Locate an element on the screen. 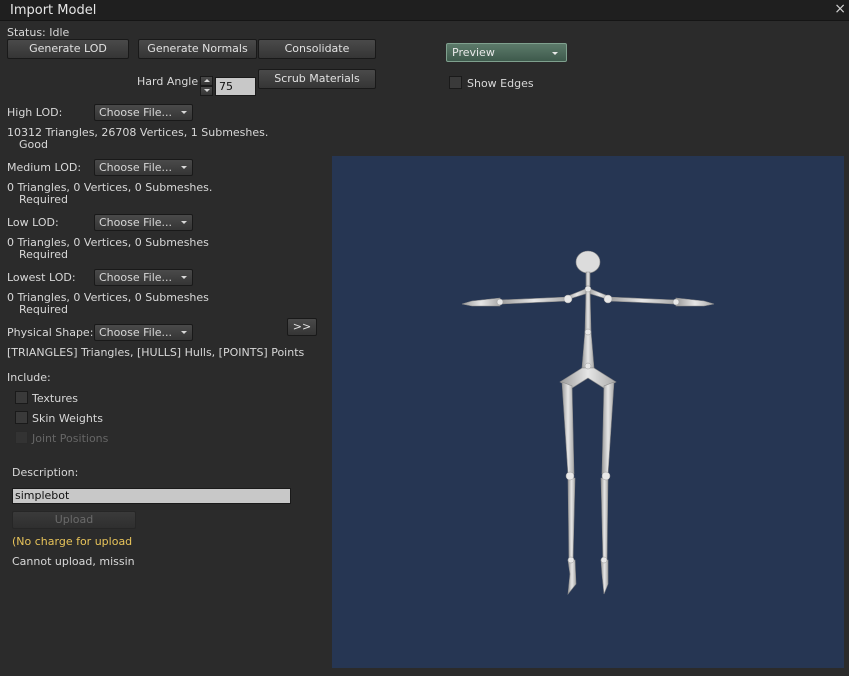 The height and width of the screenshot is (676, 849). close-icon: × is located at coordinates (840, 9).